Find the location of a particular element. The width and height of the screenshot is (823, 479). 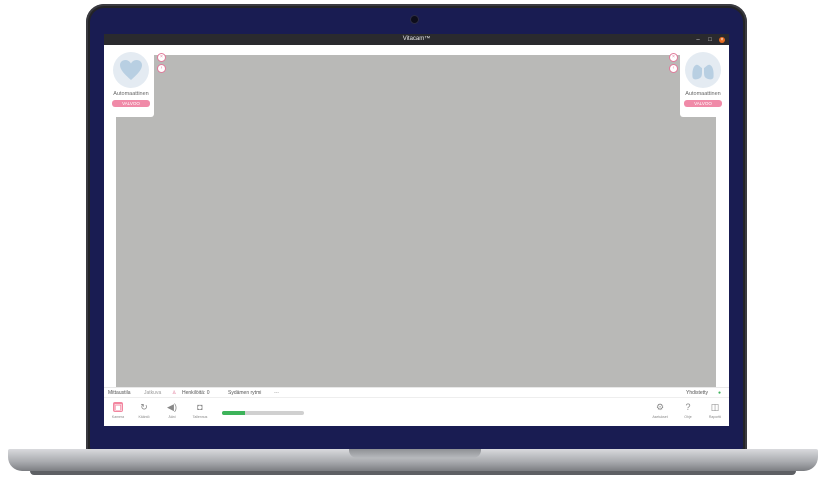

rotate-button-label: Kääntö is located at coordinates (144, 417).